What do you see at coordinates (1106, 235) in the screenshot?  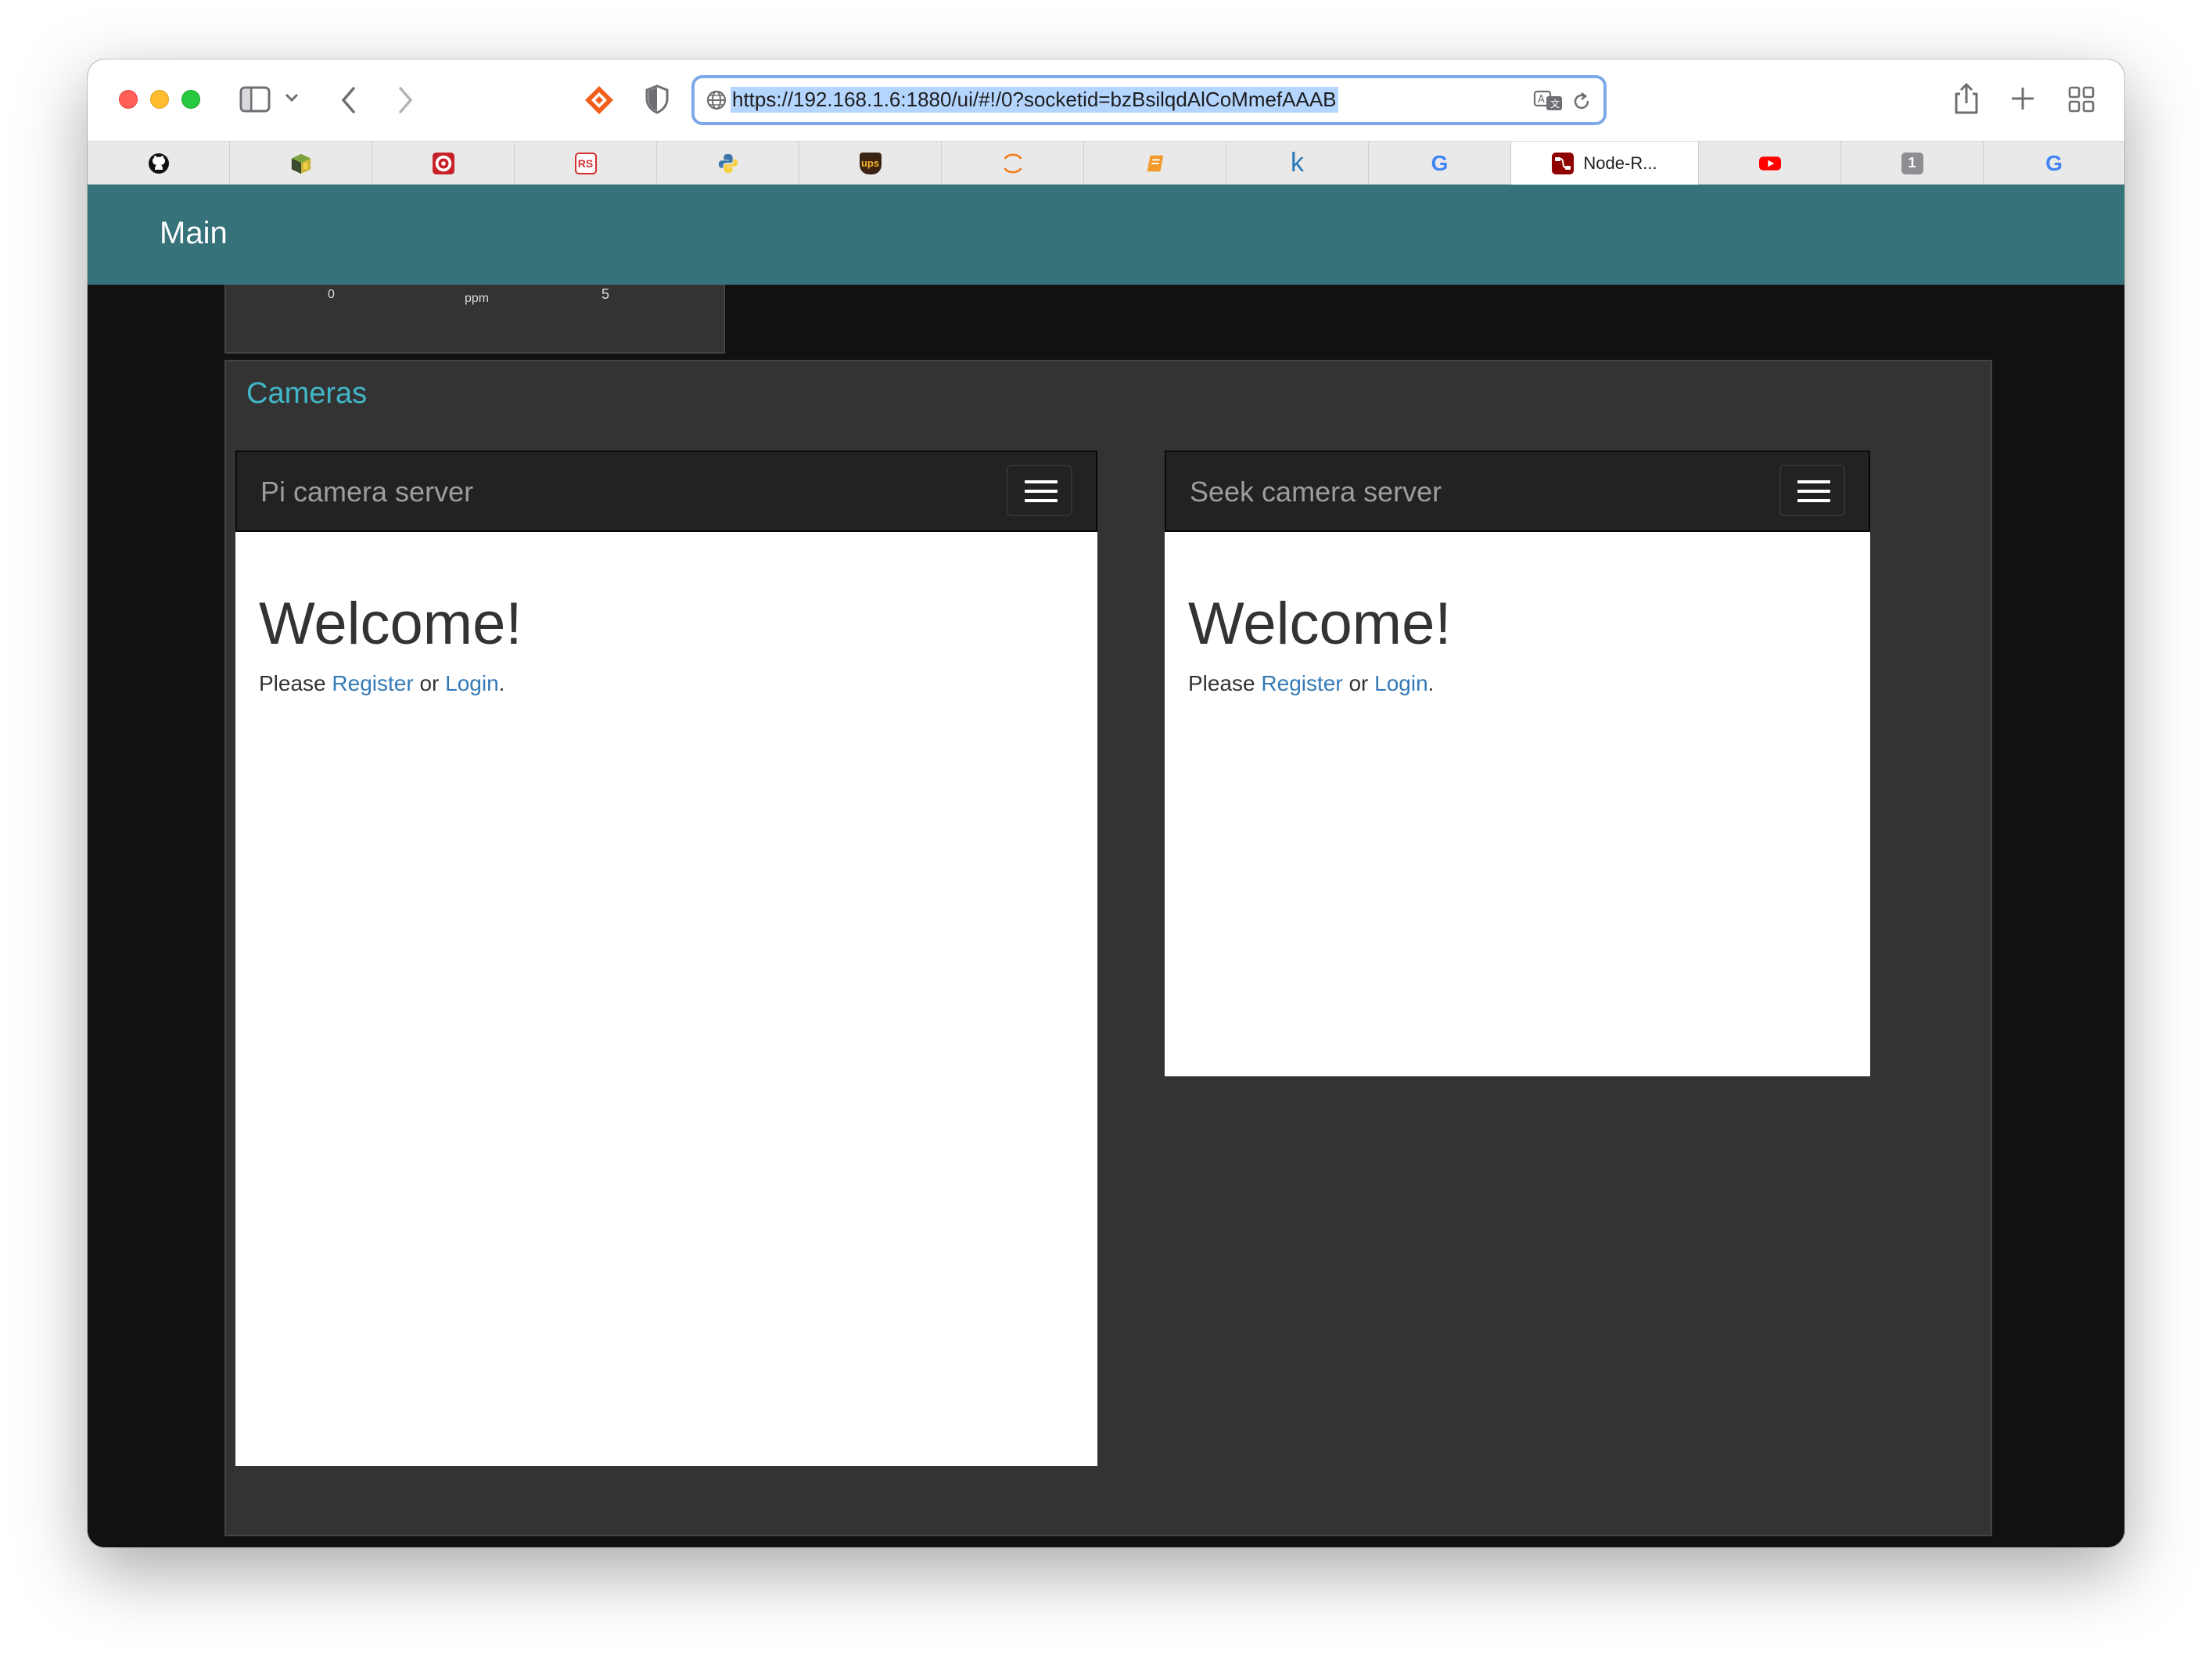 I see `dashboard-header: Main` at bounding box center [1106, 235].